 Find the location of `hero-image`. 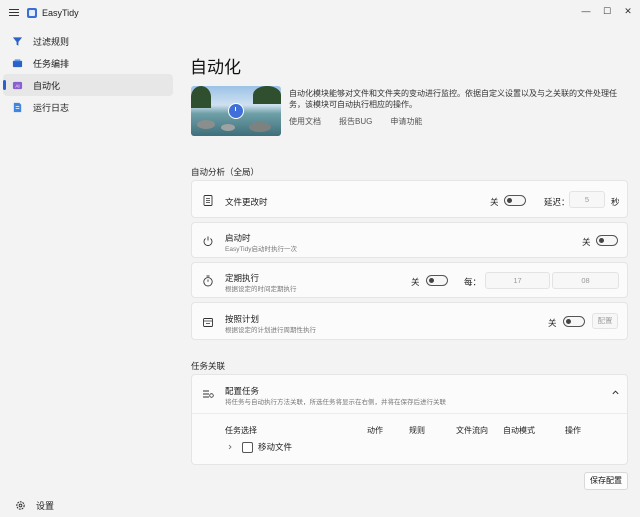

hero-image is located at coordinates (236, 111).